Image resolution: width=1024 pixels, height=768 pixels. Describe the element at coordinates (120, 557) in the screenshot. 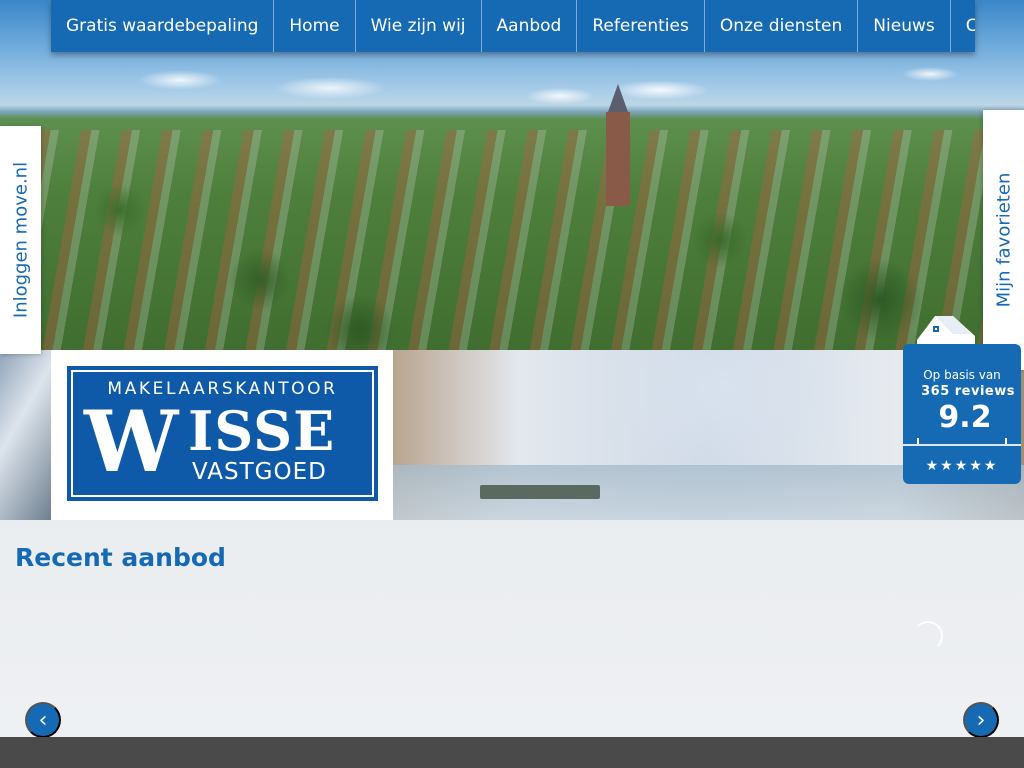

I see `recent-aanbod-title: Recent aanbod` at that location.